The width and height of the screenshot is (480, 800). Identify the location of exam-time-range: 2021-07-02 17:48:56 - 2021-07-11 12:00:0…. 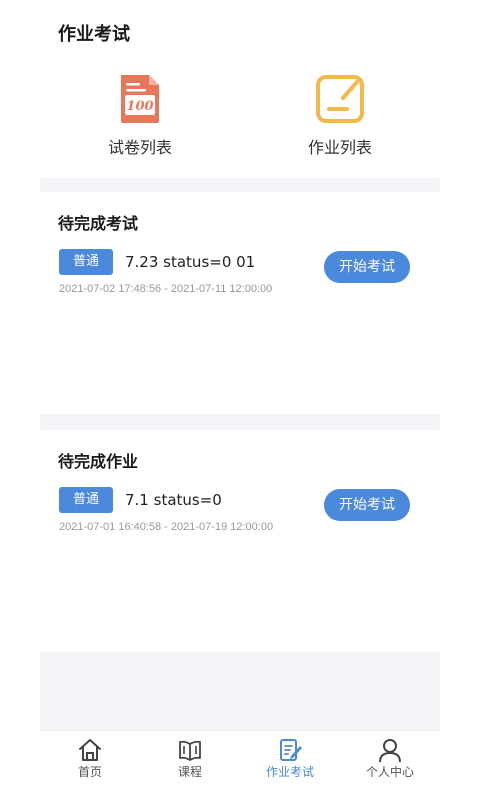
(166, 289).